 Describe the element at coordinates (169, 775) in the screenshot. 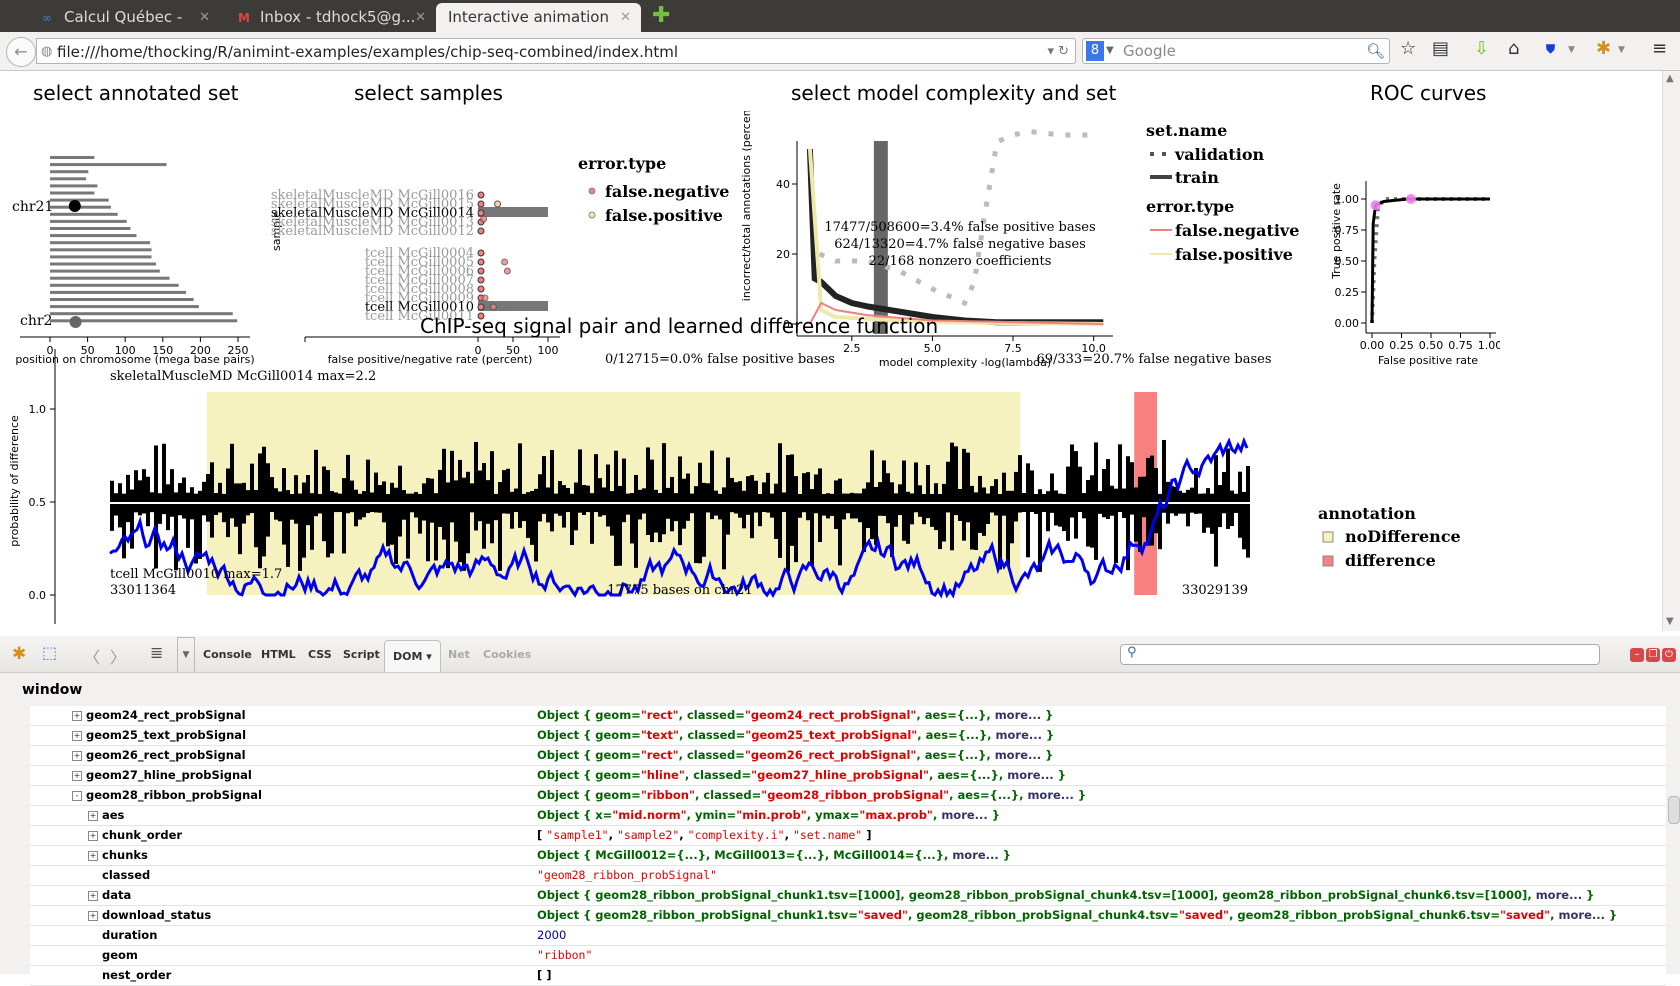

I see `dom-key: geom27_hline_probSignal` at that location.